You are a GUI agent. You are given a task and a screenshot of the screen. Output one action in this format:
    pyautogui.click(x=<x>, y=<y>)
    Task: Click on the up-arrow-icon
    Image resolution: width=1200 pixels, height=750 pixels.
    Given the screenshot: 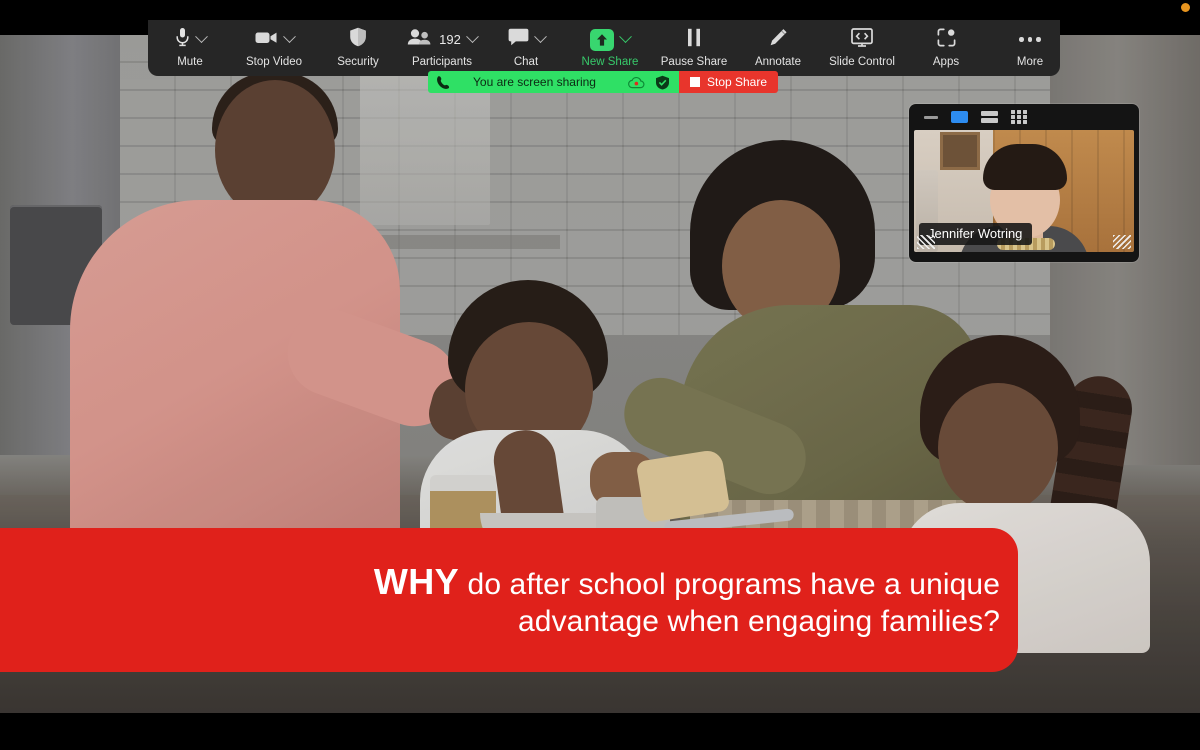 What is the action you would take?
    pyautogui.click(x=602, y=39)
    